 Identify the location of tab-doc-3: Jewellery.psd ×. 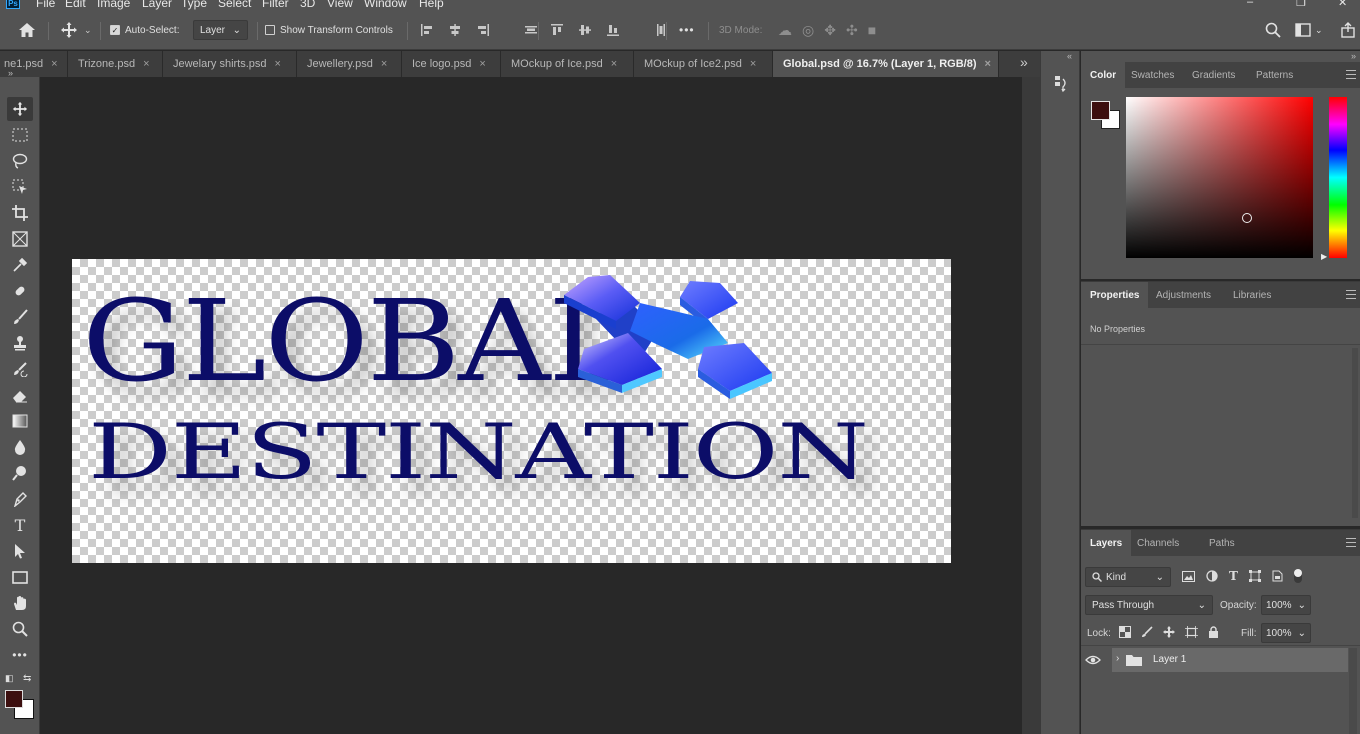
(349, 64).